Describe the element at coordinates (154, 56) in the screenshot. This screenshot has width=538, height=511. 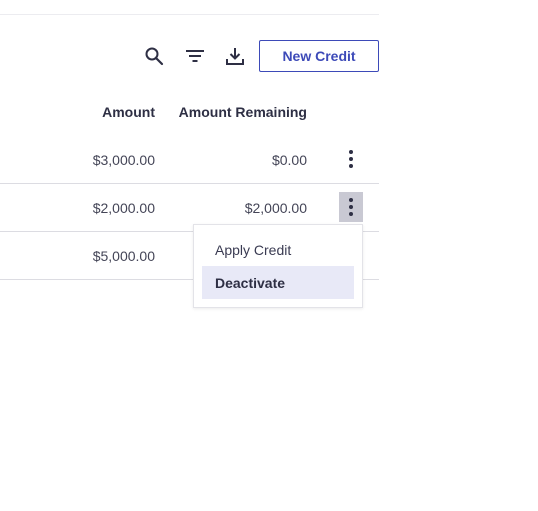
I see `search-icon` at that location.